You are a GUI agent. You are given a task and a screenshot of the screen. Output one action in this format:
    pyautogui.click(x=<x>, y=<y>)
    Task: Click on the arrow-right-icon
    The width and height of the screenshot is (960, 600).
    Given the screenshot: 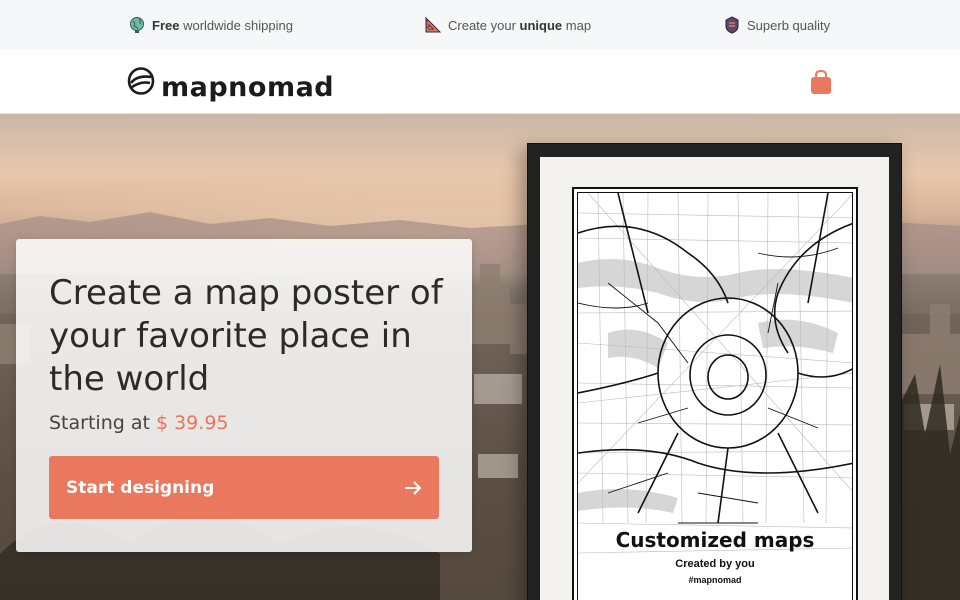 What is the action you would take?
    pyautogui.click(x=413, y=487)
    